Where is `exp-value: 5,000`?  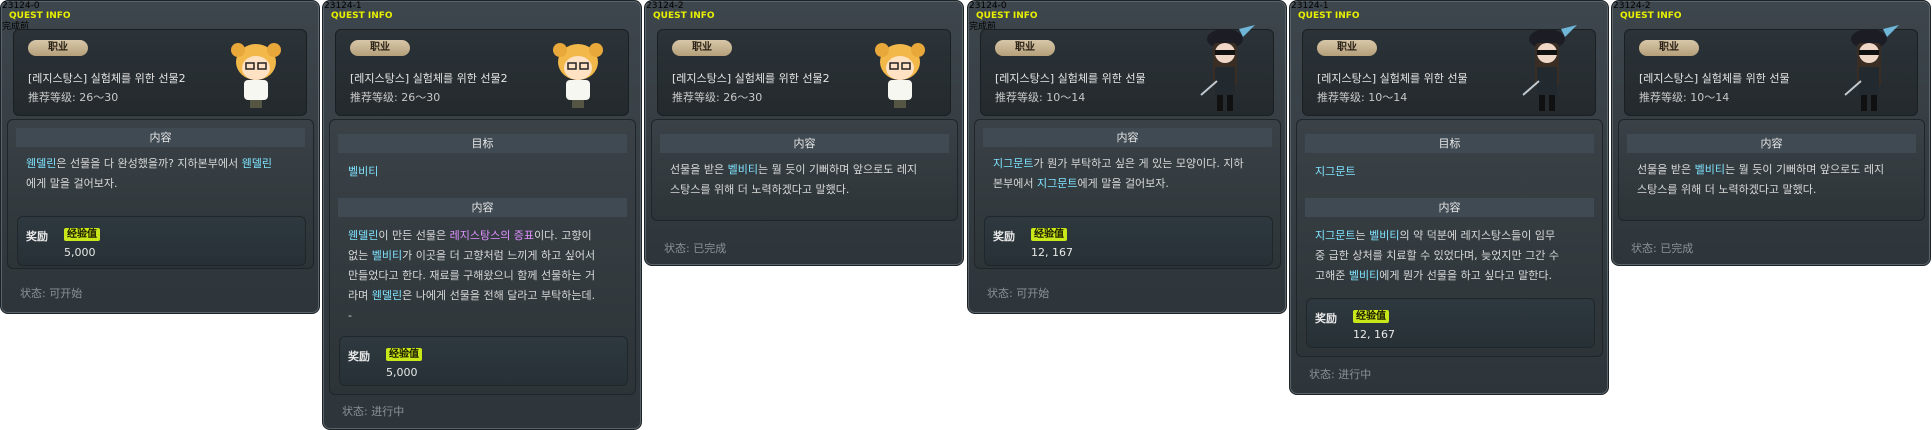
exp-value: 5,000 is located at coordinates (402, 372).